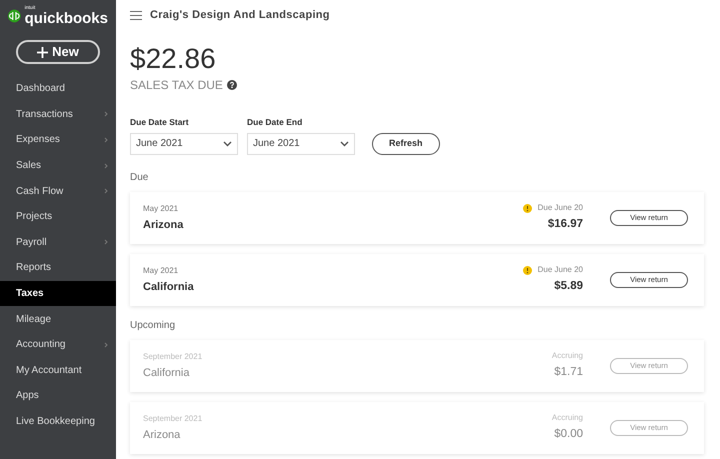 The height and width of the screenshot is (459, 720). I want to click on sidebar-item: Projects, so click(58, 217).